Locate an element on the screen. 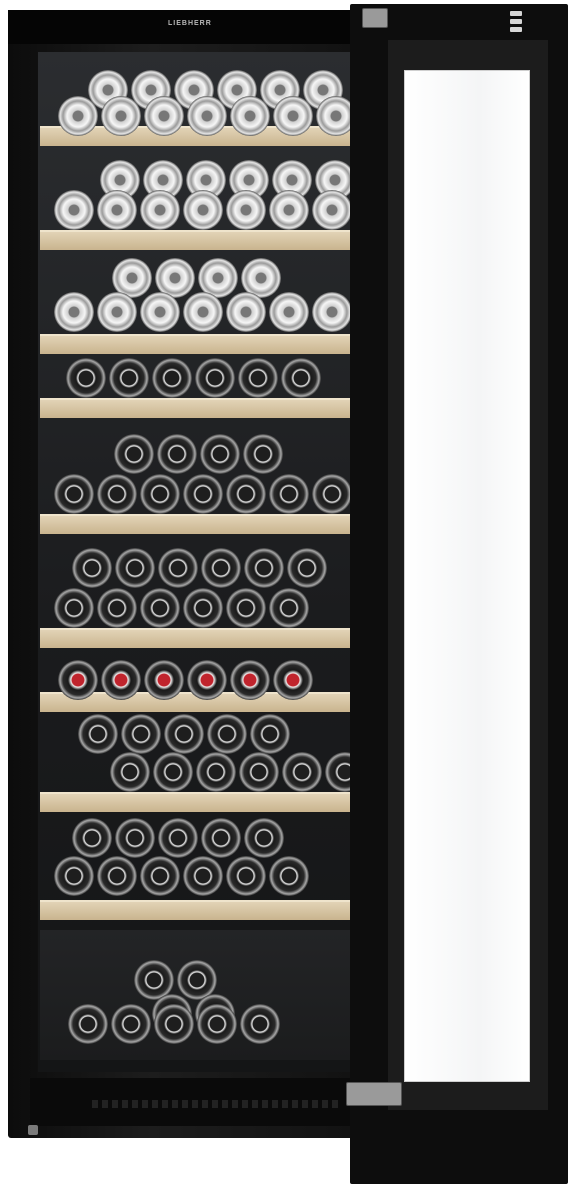 The width and height of the screenshot is (576, 1200). ventilation-grille is located at coordinates (217, 1104).